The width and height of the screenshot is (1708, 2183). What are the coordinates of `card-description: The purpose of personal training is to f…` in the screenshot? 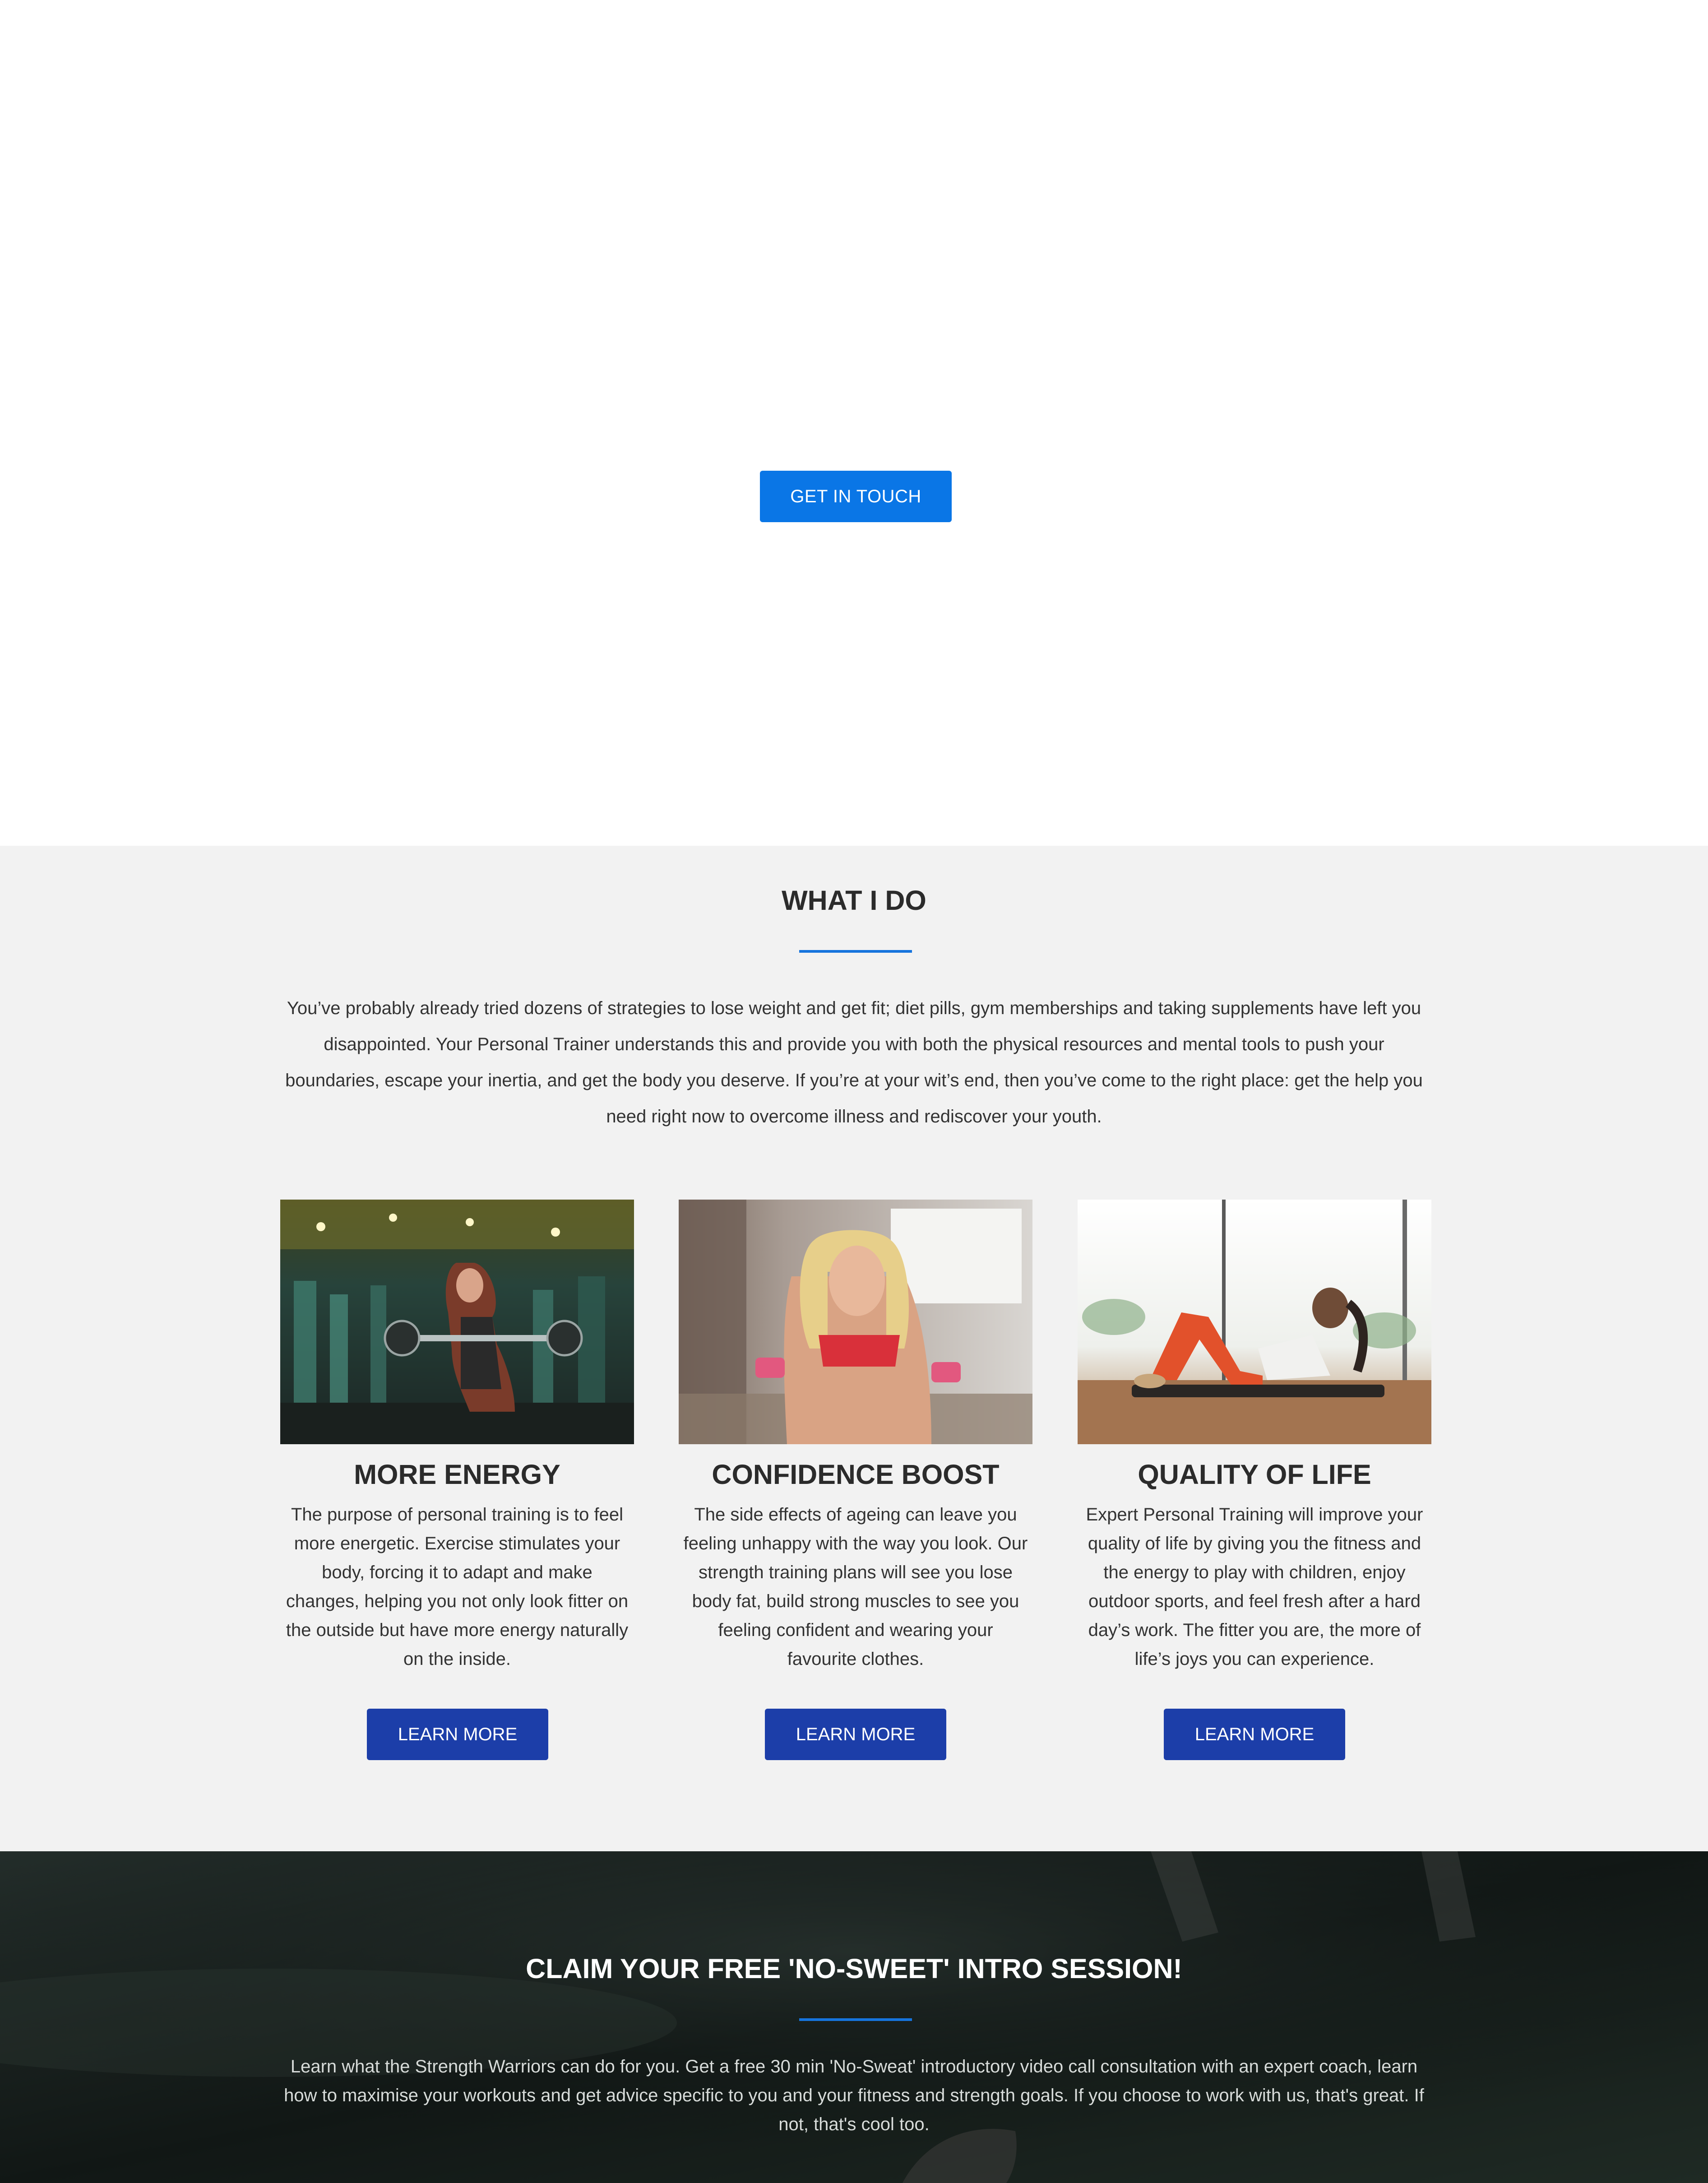 It's located at (457, 1587).